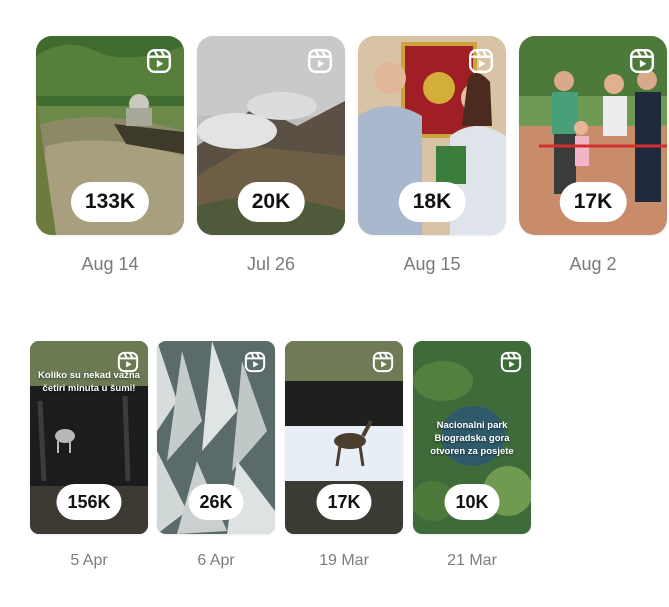 The width and height of the screenshot is (669, 607). I want to click on view-count-badge: 20K, so click(271, 202).